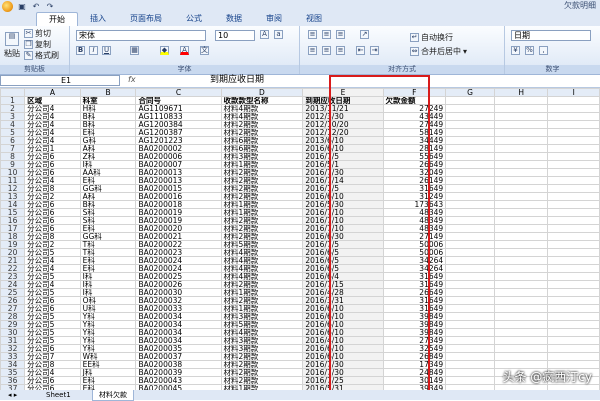  What do you see at coordinates (326, 34) in the screenshot?
I see `align-middle-button: ≡` at bounding box center [326, 34].